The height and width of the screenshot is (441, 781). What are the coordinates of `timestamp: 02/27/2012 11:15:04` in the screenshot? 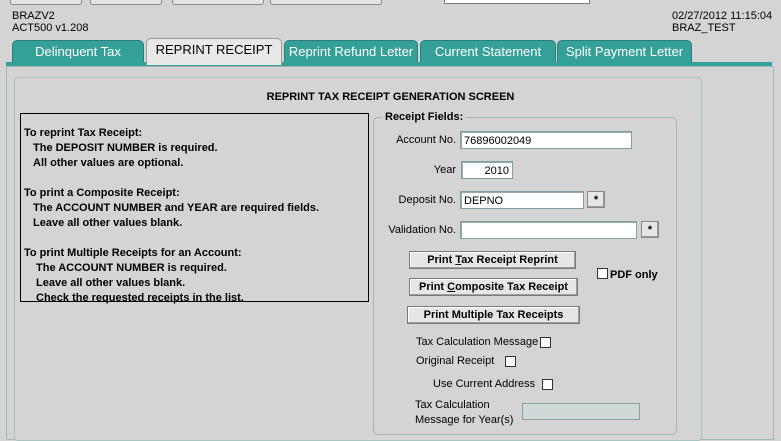 It's located at (722, 16).